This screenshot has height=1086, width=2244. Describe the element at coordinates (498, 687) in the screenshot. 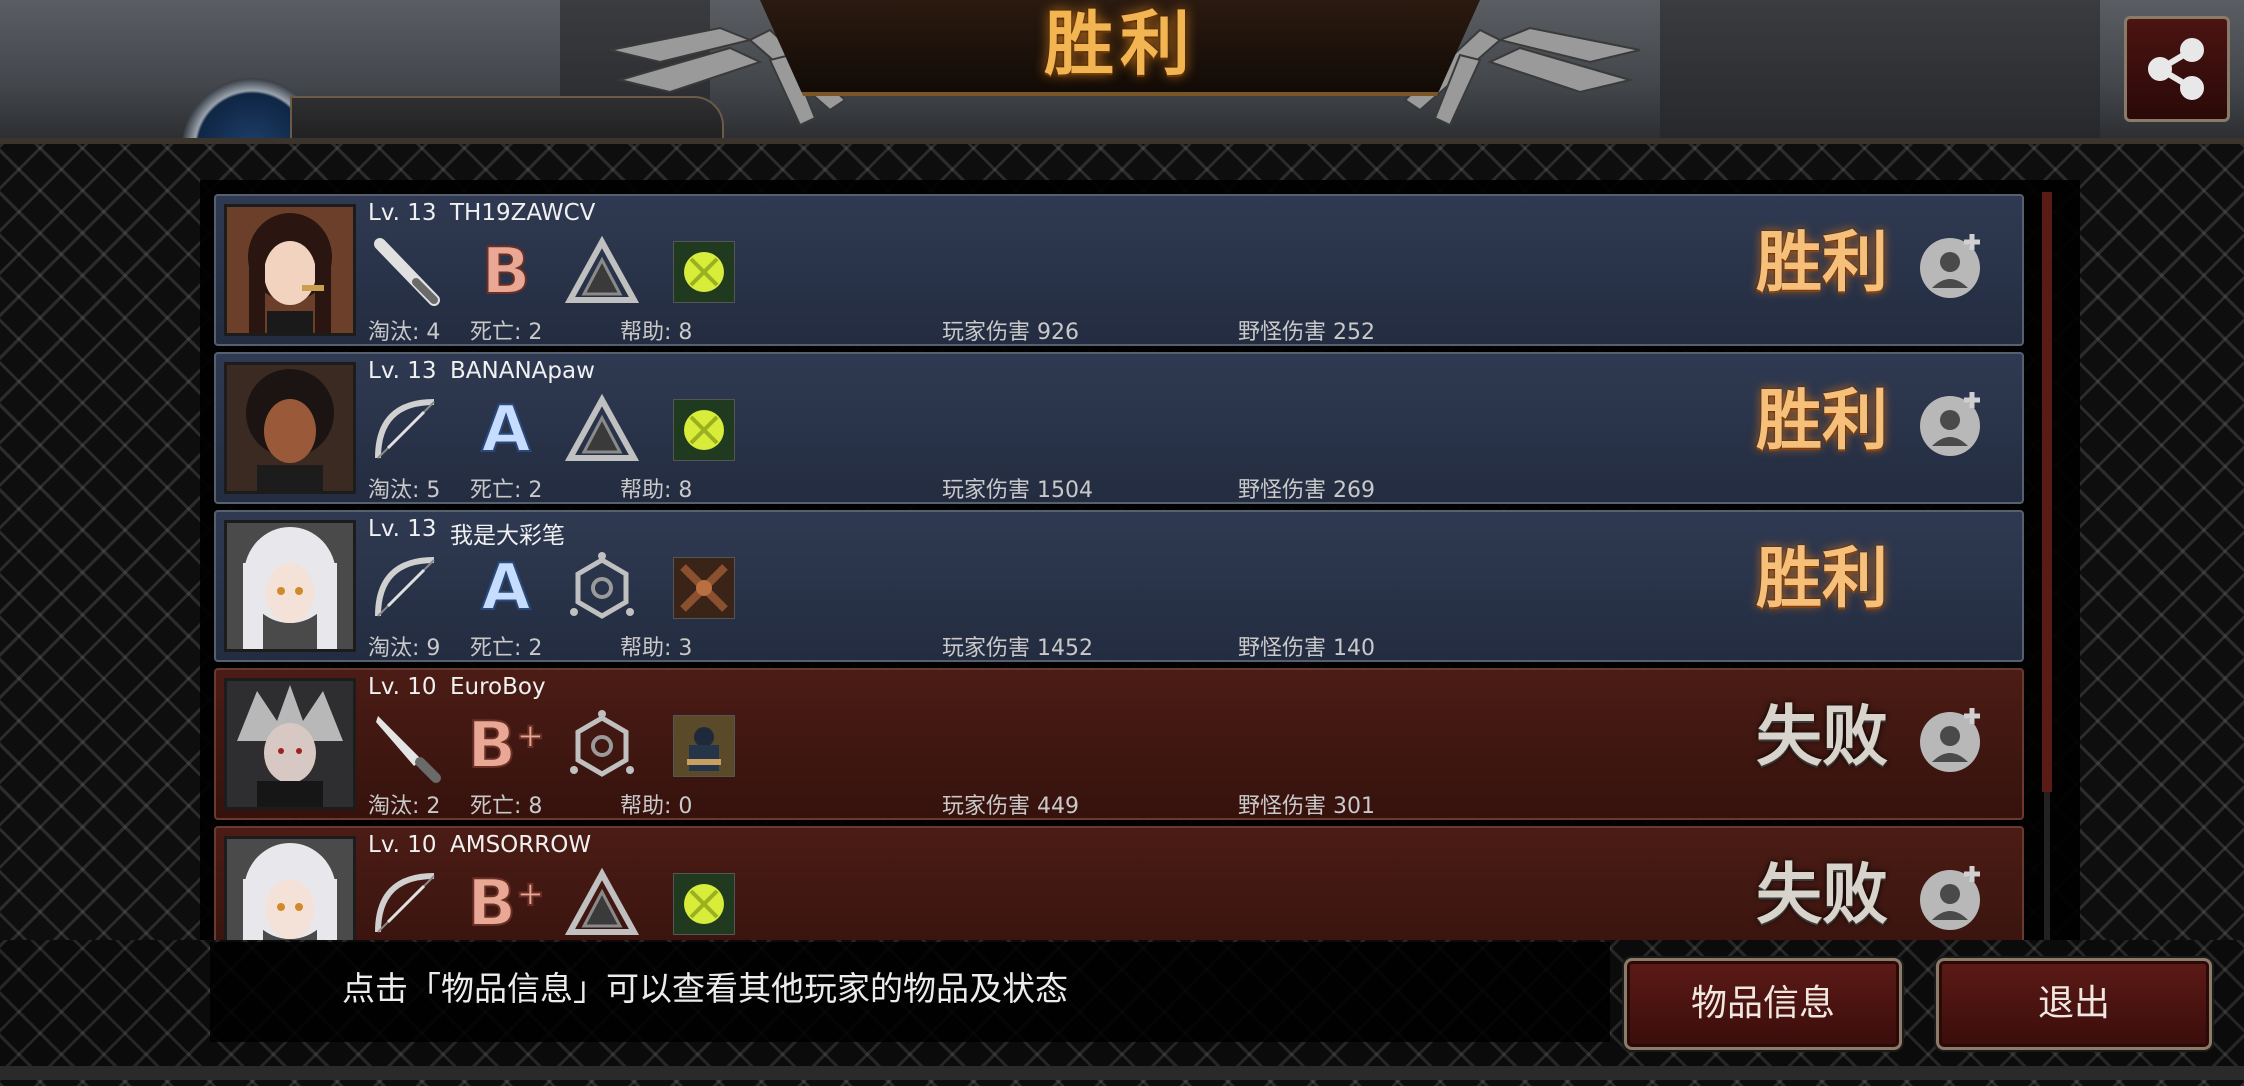

I see `player-name: EuroBoy` at that location.